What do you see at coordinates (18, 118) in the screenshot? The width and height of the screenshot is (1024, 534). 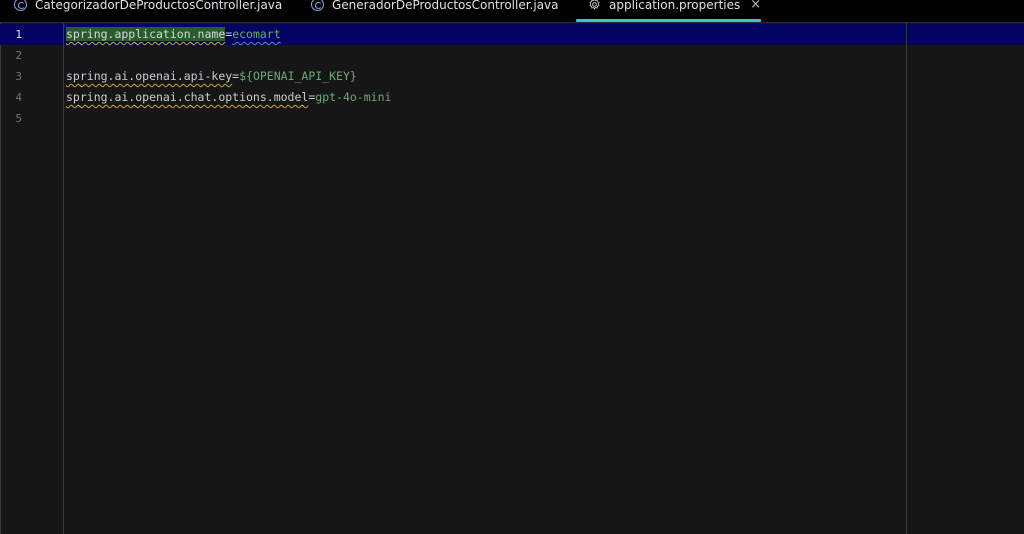 I see `line-number: 5` at bounding box center [18, 118].